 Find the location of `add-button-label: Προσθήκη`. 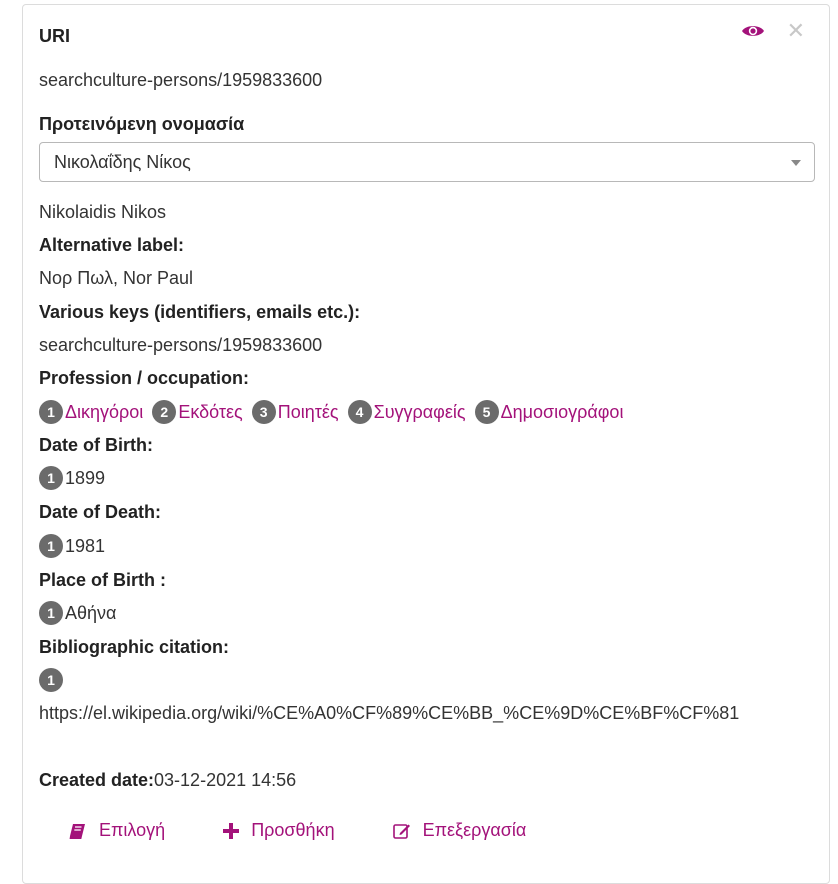

add-button-label: Προσθήκη is located at coordinates (293, 830).